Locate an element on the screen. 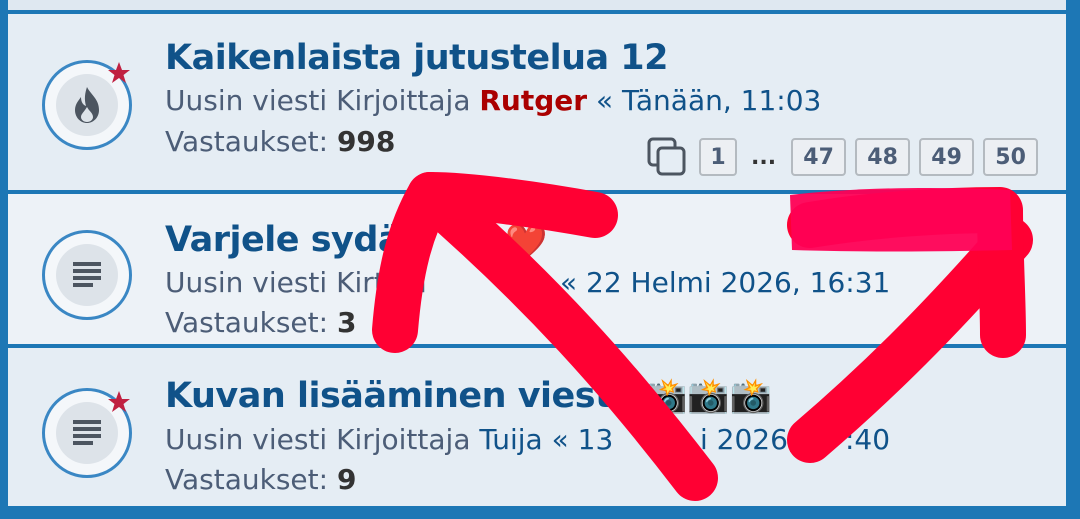 This screenshot has width=1080, height=519. replies-count: Vastaukset: 3 is located at coordinates (260, 322).